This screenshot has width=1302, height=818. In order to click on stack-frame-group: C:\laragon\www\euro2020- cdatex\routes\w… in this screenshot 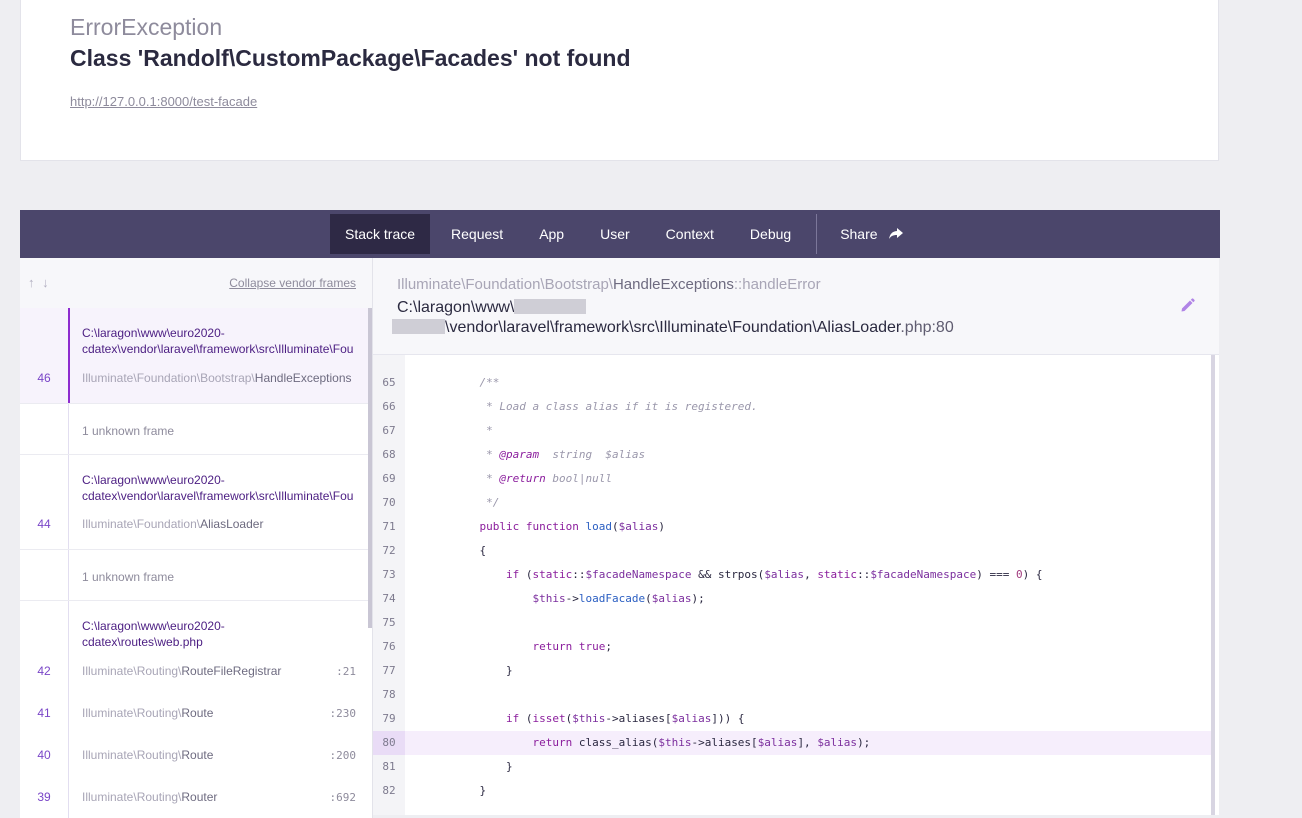, I will do `click(194, 709)`.